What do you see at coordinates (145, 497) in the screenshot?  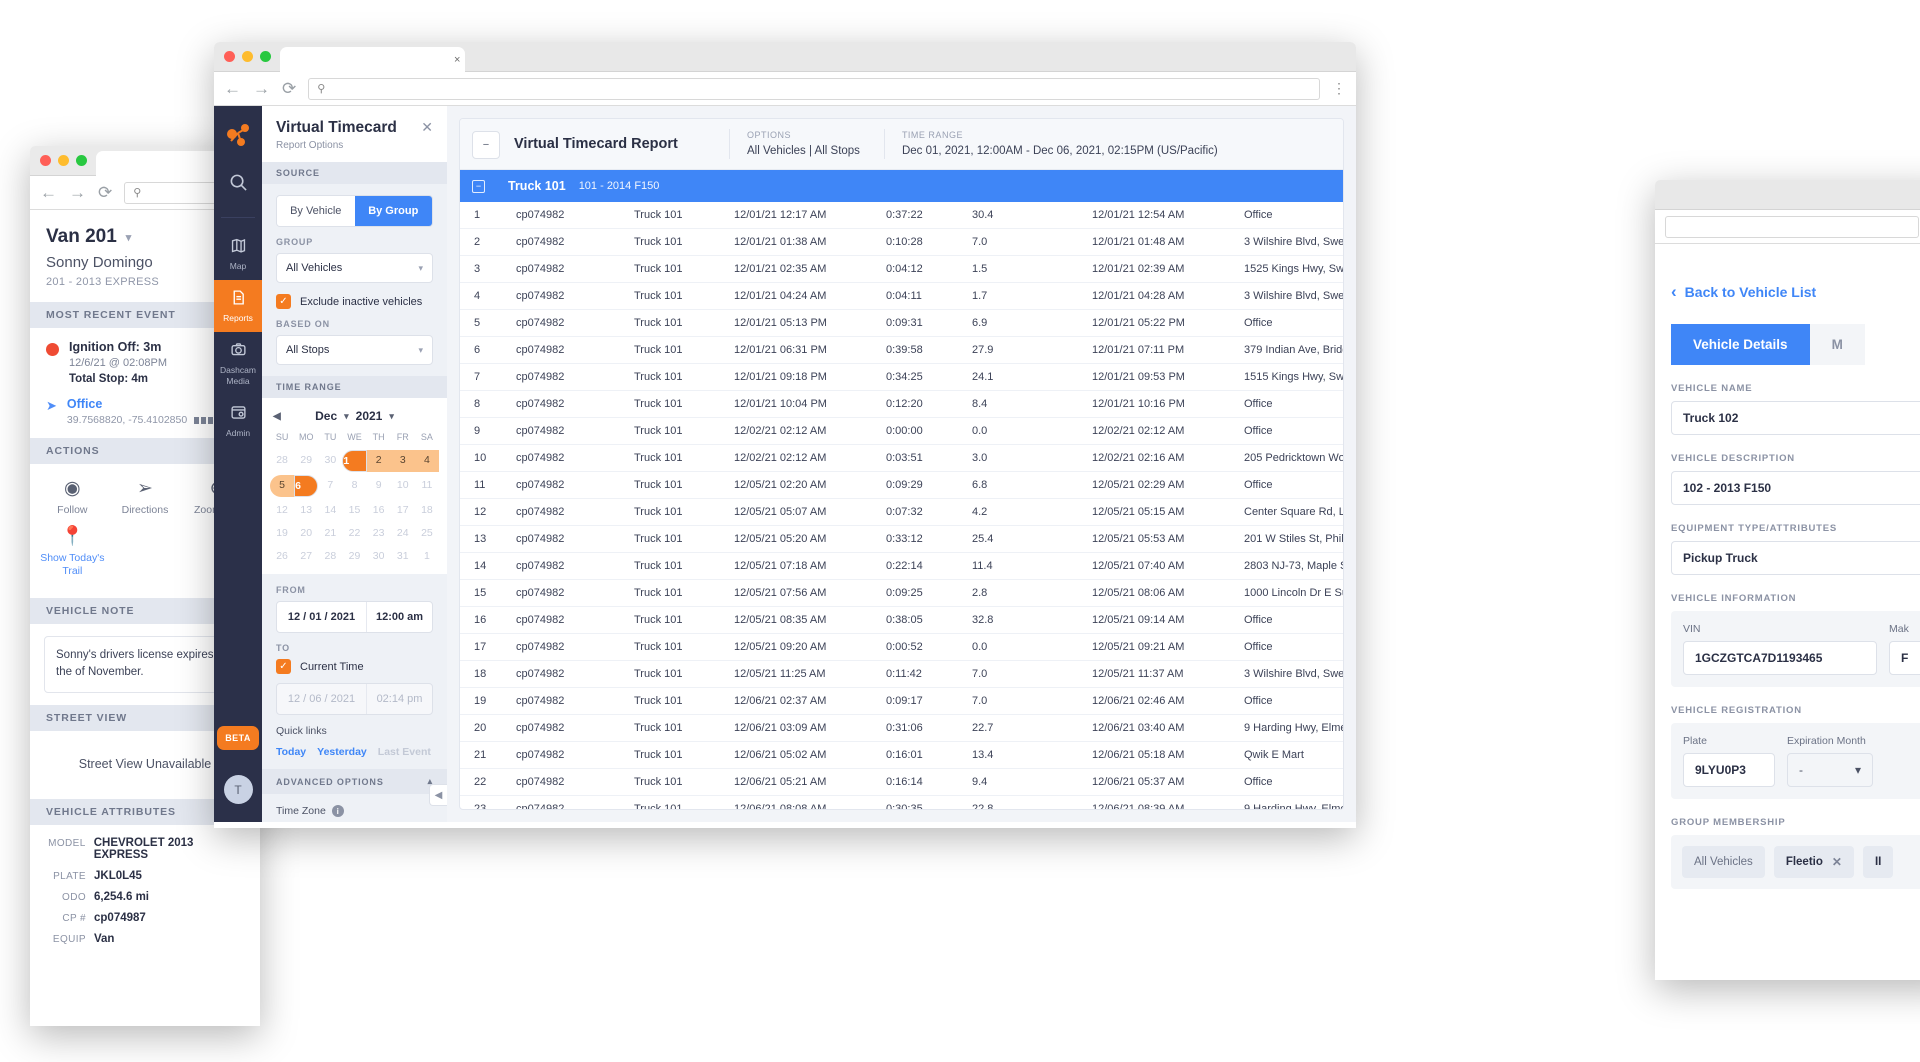 I see `action-directions: ➢ Directions` at bounding box center [145, 497].